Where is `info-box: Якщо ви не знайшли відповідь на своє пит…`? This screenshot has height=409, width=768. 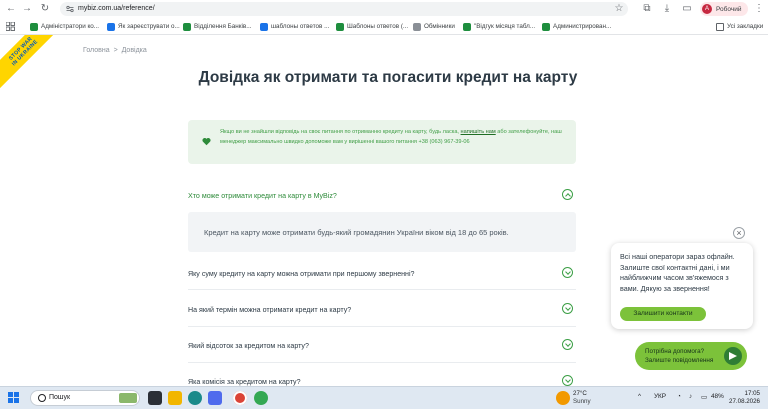
info-box: Якщо ви не знайшли відповідь на своє пит… is located at coordinates (382, 142).